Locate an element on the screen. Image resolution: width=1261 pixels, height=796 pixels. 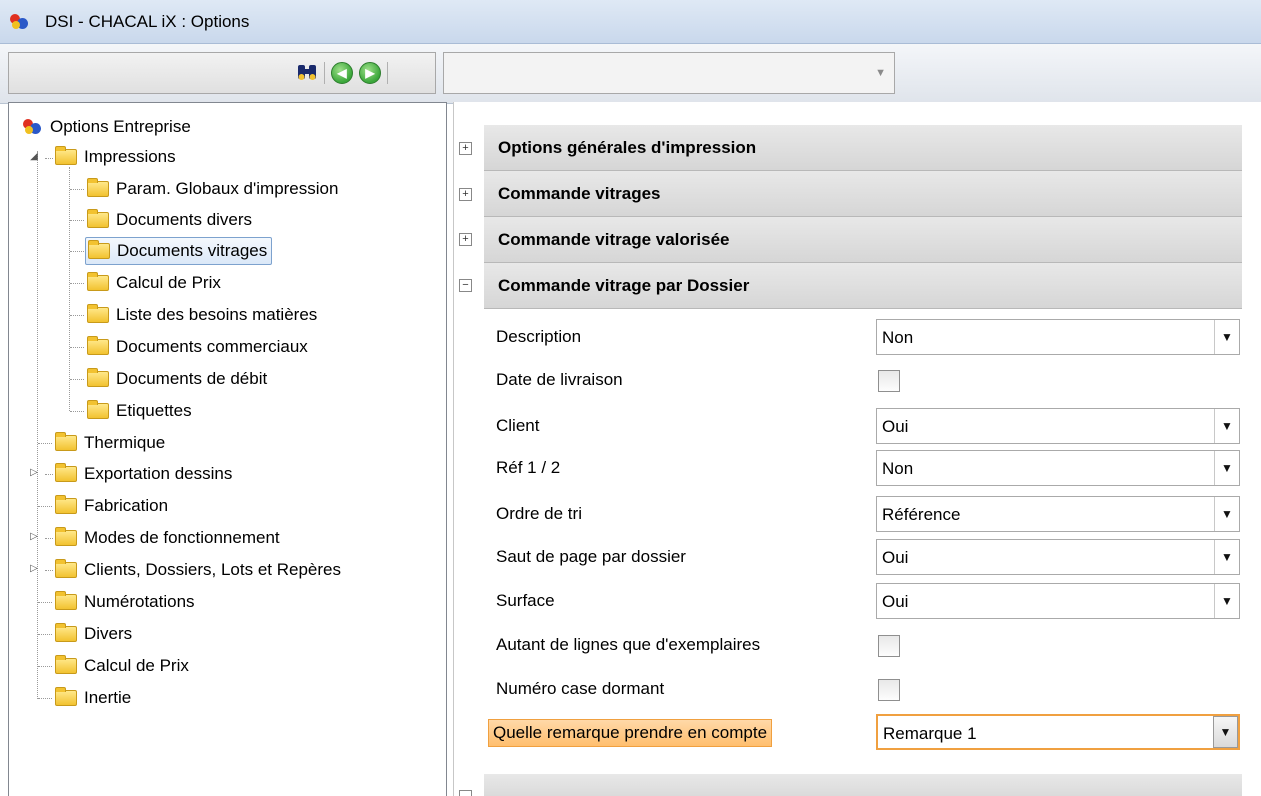
section-title: Commande vitrage valorisée is located at coordinates (614, 239).